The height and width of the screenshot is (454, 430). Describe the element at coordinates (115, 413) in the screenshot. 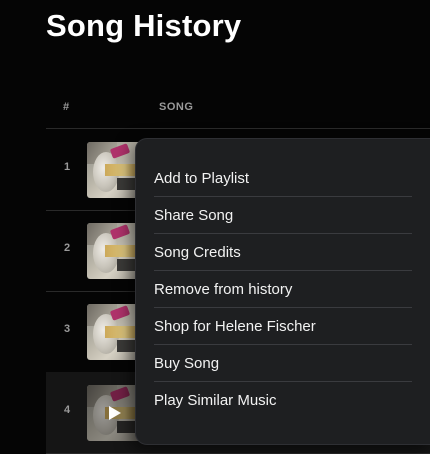

I see `play-icon` at that location.